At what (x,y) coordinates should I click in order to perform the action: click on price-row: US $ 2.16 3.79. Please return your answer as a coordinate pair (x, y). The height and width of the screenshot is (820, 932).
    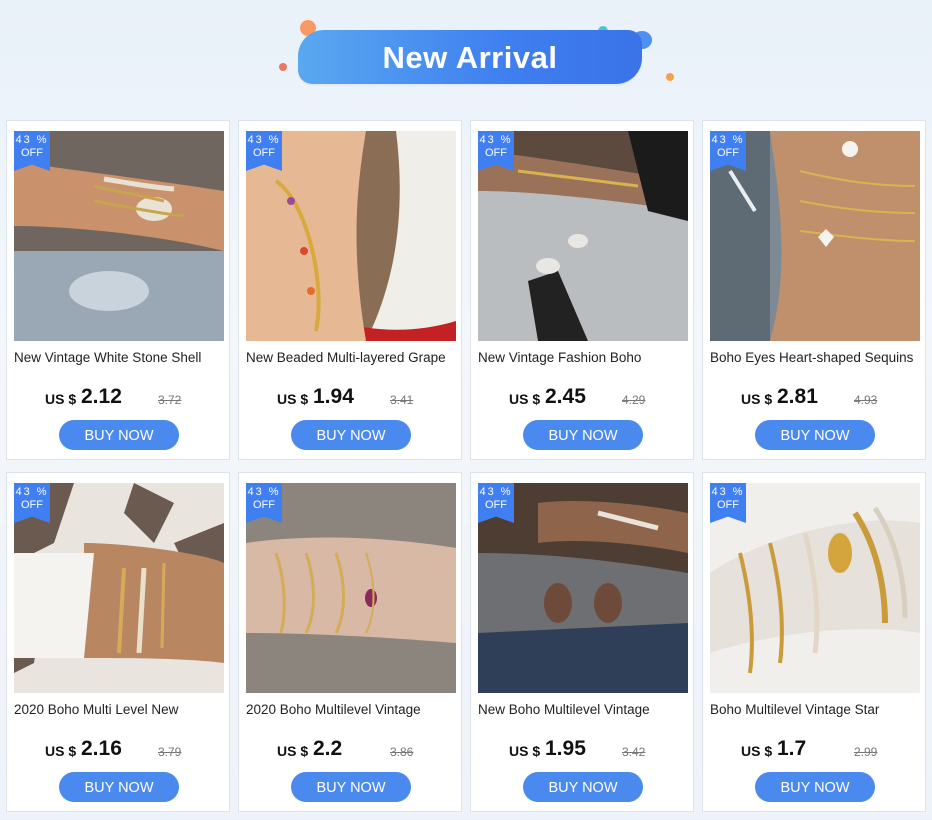
    Looking at the image, I should click on (118, 751).